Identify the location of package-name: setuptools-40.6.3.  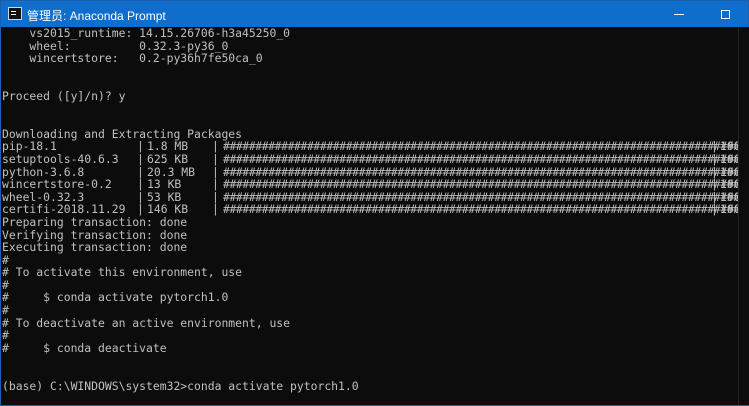
(60, 158).